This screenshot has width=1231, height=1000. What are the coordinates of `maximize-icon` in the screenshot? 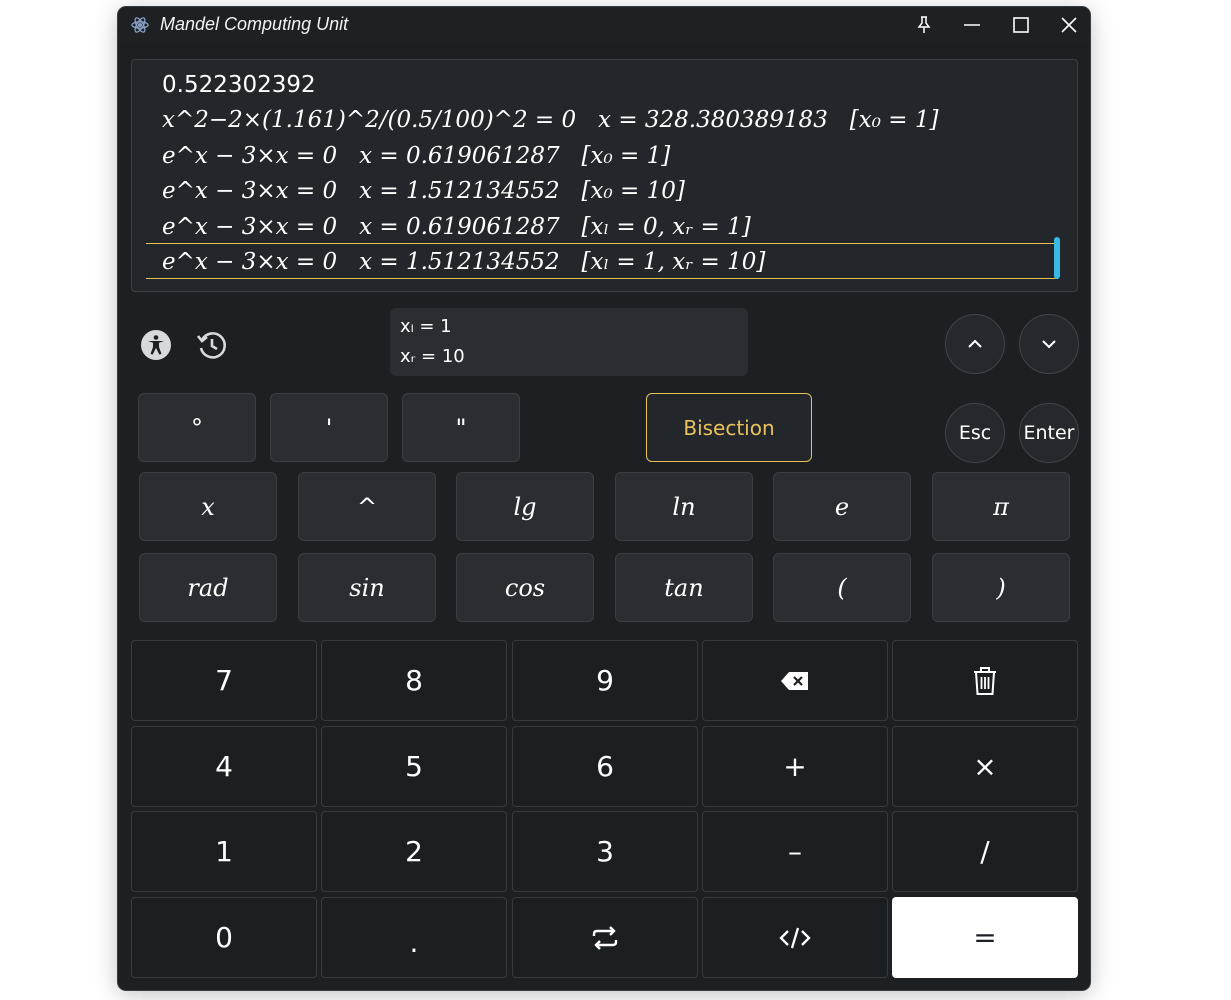 It's located at (1021, 25).